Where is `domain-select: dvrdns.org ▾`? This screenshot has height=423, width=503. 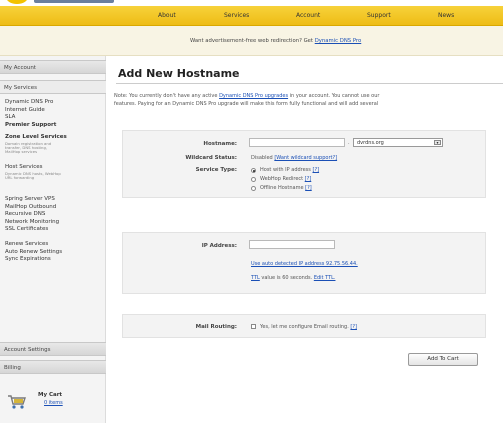
domain-select: dvrdns.org ▾ is located at coordinates (398, 142).